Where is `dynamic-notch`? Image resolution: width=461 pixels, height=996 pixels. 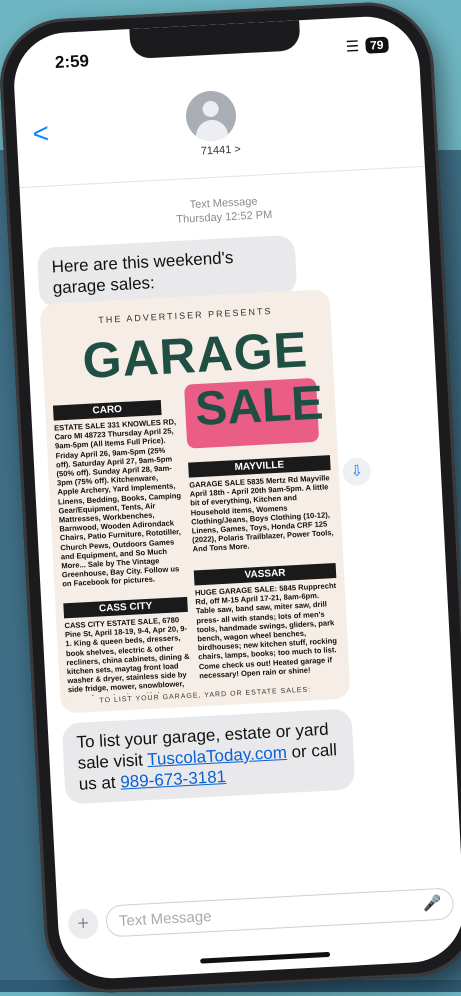
dynamic-notch is located at coordinates (215, 40).